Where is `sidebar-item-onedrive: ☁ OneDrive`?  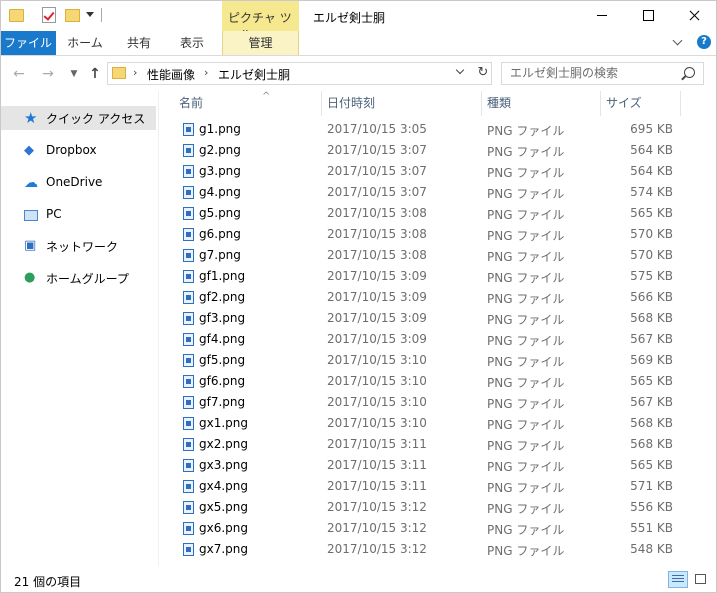 sidebar-item-onedrive: ☁ OneDrive is located at coordinates (78, 183).